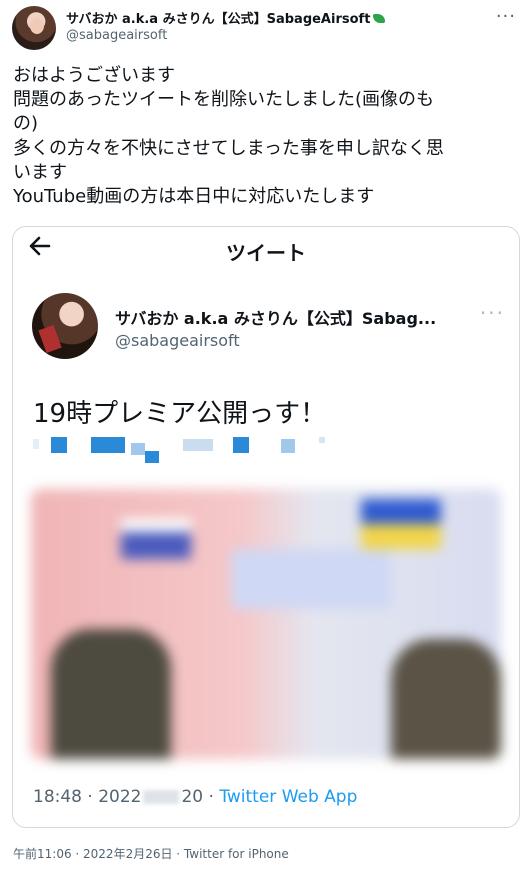 The width and height of the screenshot is (530, 869). I want to click on embedded-avatar, so click(65, 326).